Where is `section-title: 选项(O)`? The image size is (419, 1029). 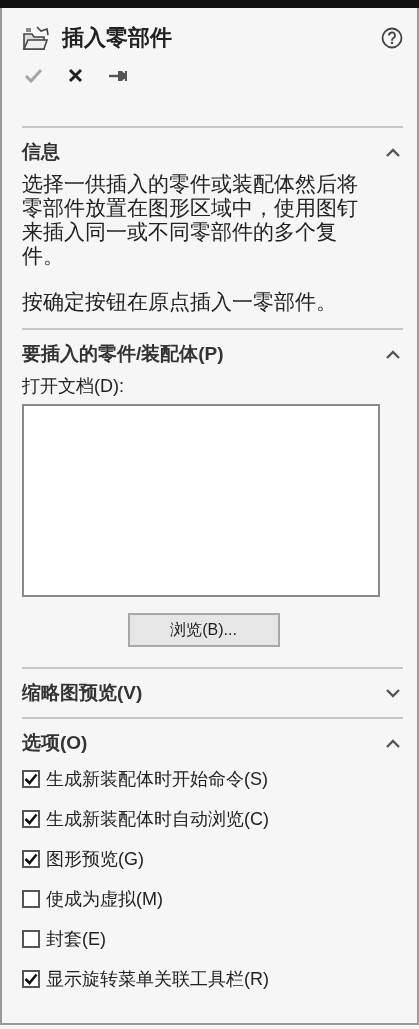 section-title: 选项(O) is located at coordinates (55, 743).